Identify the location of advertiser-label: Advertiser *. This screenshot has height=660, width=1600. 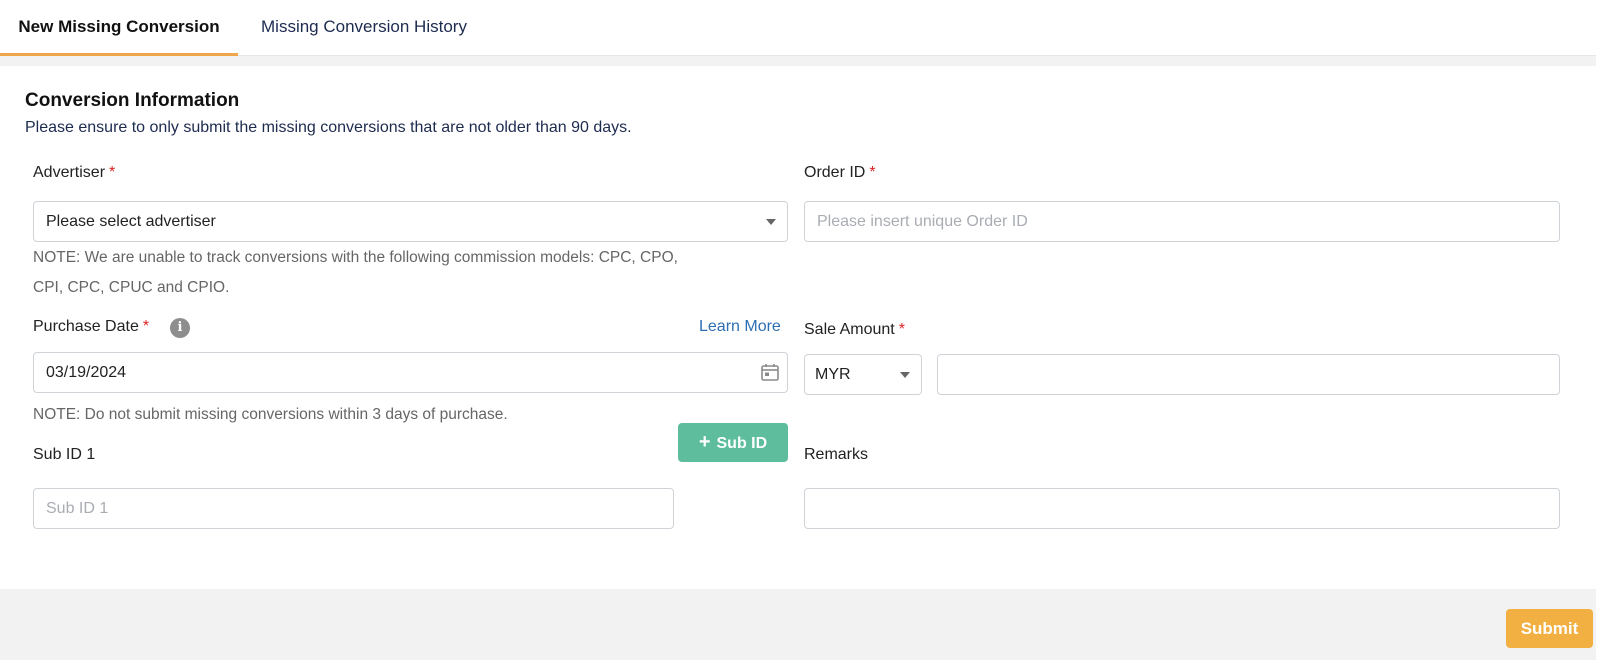
(74, 173).